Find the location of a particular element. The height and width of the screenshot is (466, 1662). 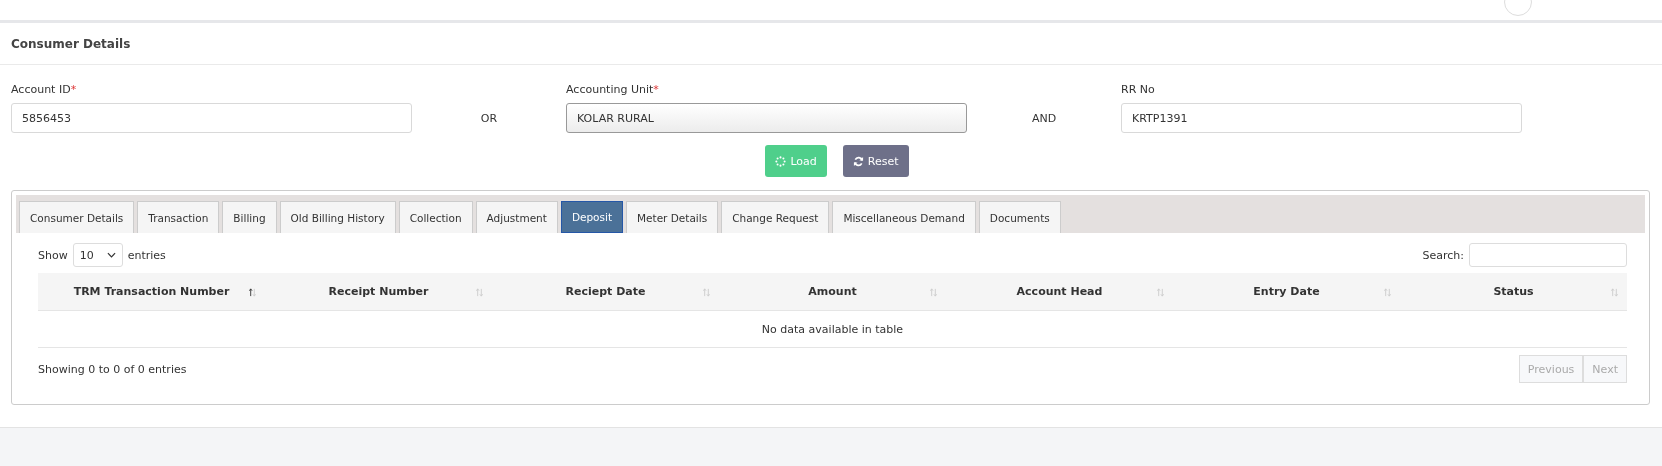

column-header: Status is located at coordinates (1513, 291).